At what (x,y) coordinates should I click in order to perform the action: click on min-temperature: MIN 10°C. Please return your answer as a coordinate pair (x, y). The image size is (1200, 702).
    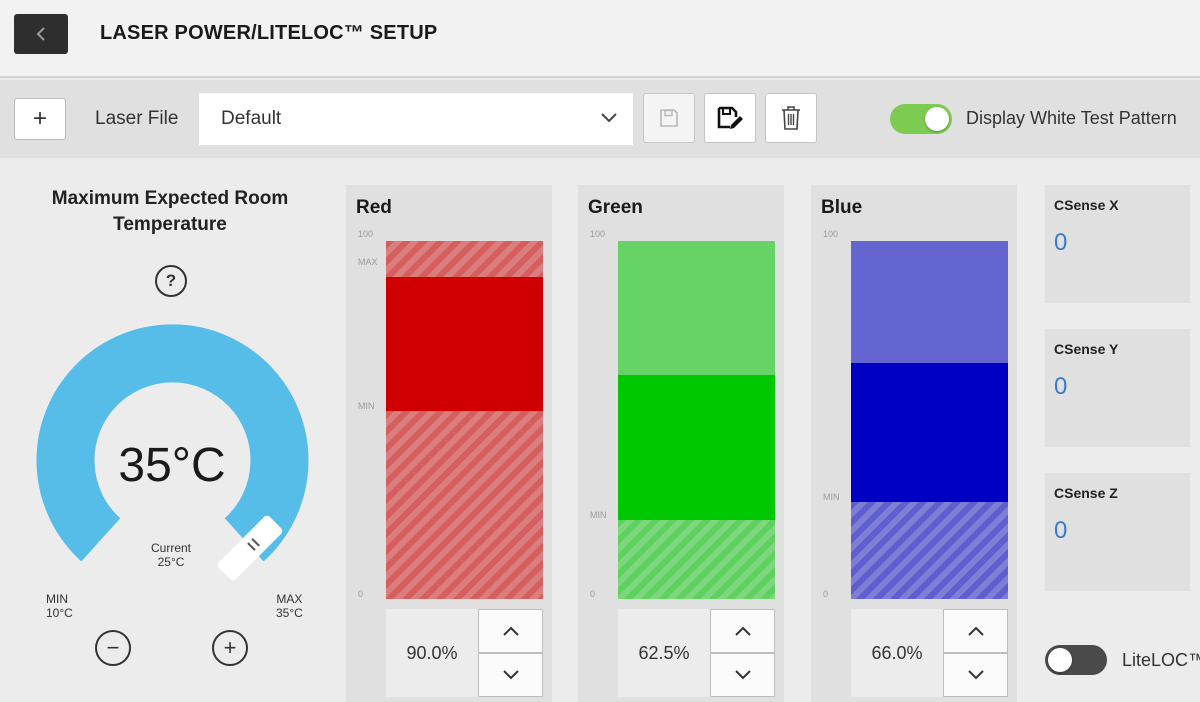
    Looking at the image, I should click on (59, 606).